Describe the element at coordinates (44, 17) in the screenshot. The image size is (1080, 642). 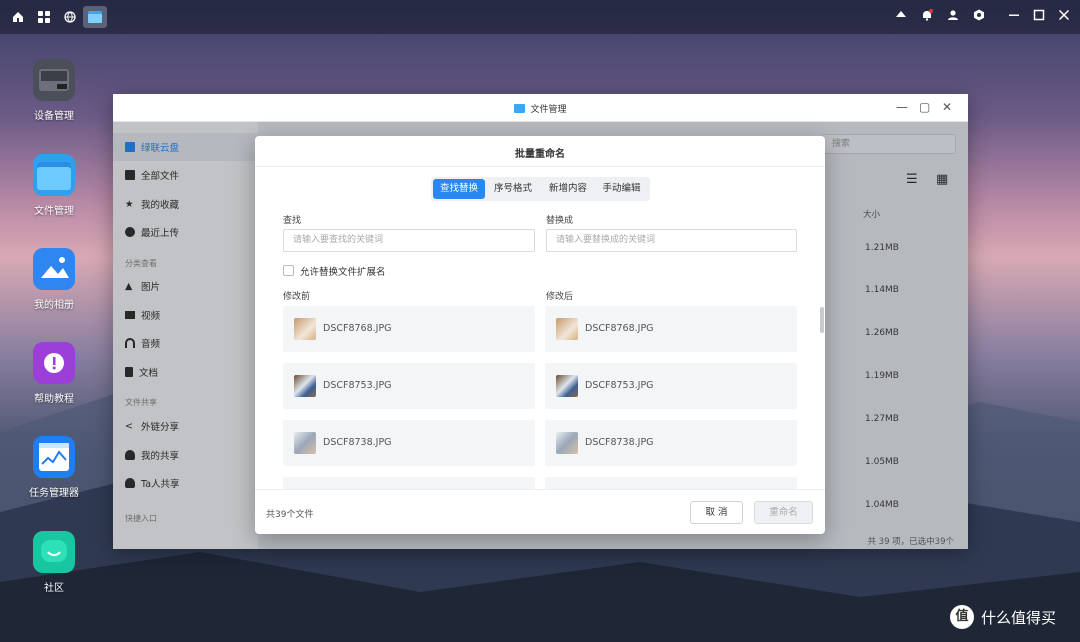
I see `apps-grid-icon` at that location.